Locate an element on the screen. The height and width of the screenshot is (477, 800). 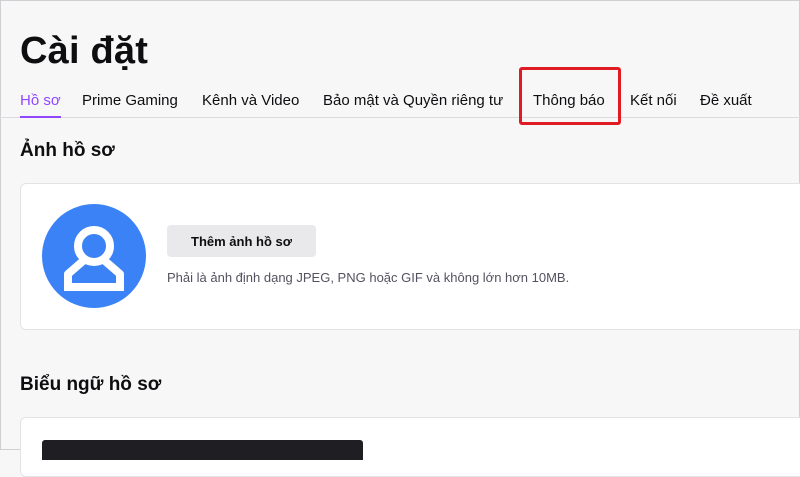
tab-channel-and-video: Kênh và Video is located at coordinates (250, 101).